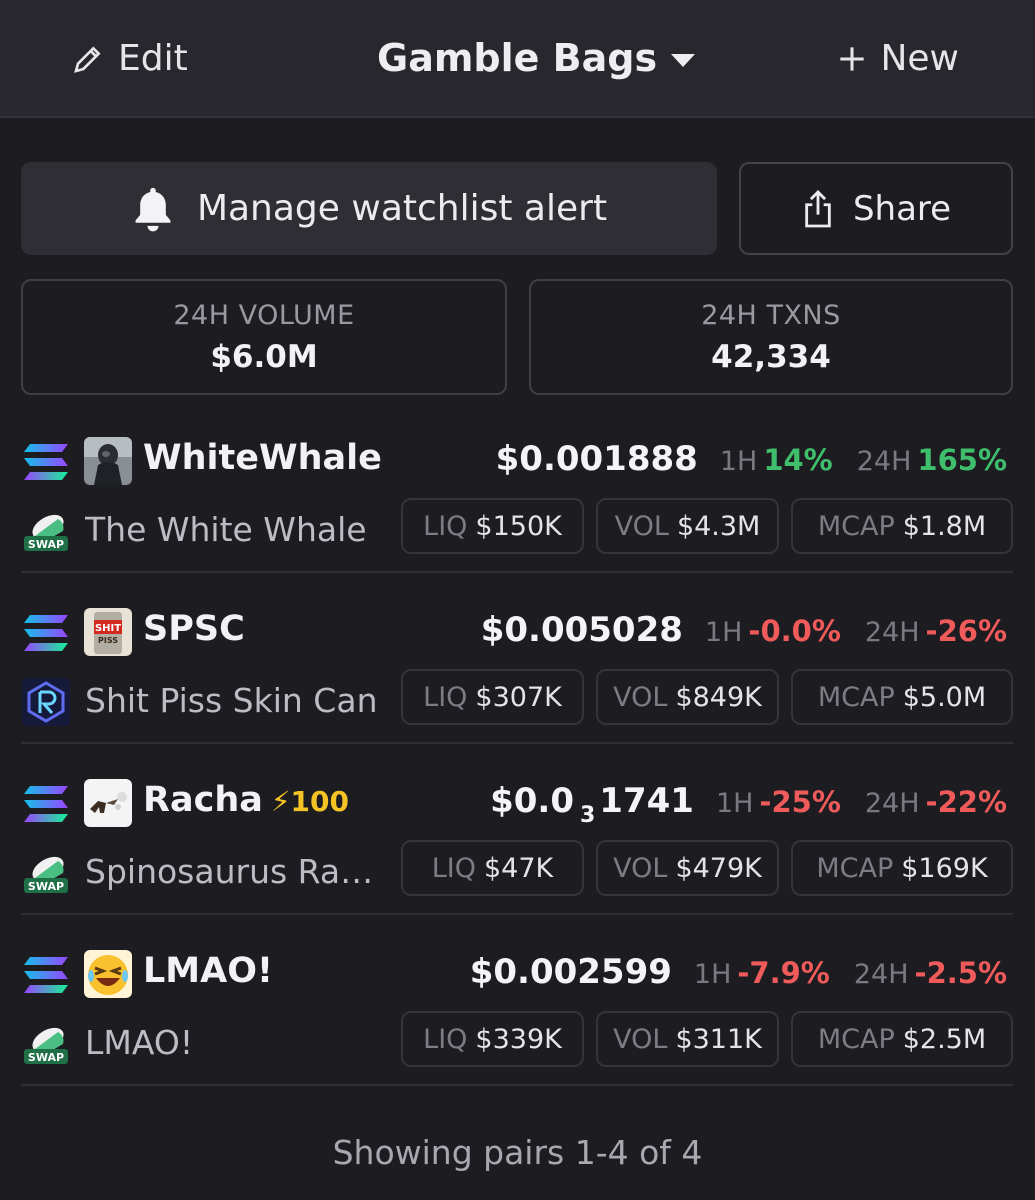 The width and height of the screenshot is (1035, 1200). I want to click on pagination-status: Showing pairs 1-4 of 4, so click(517, 1152).